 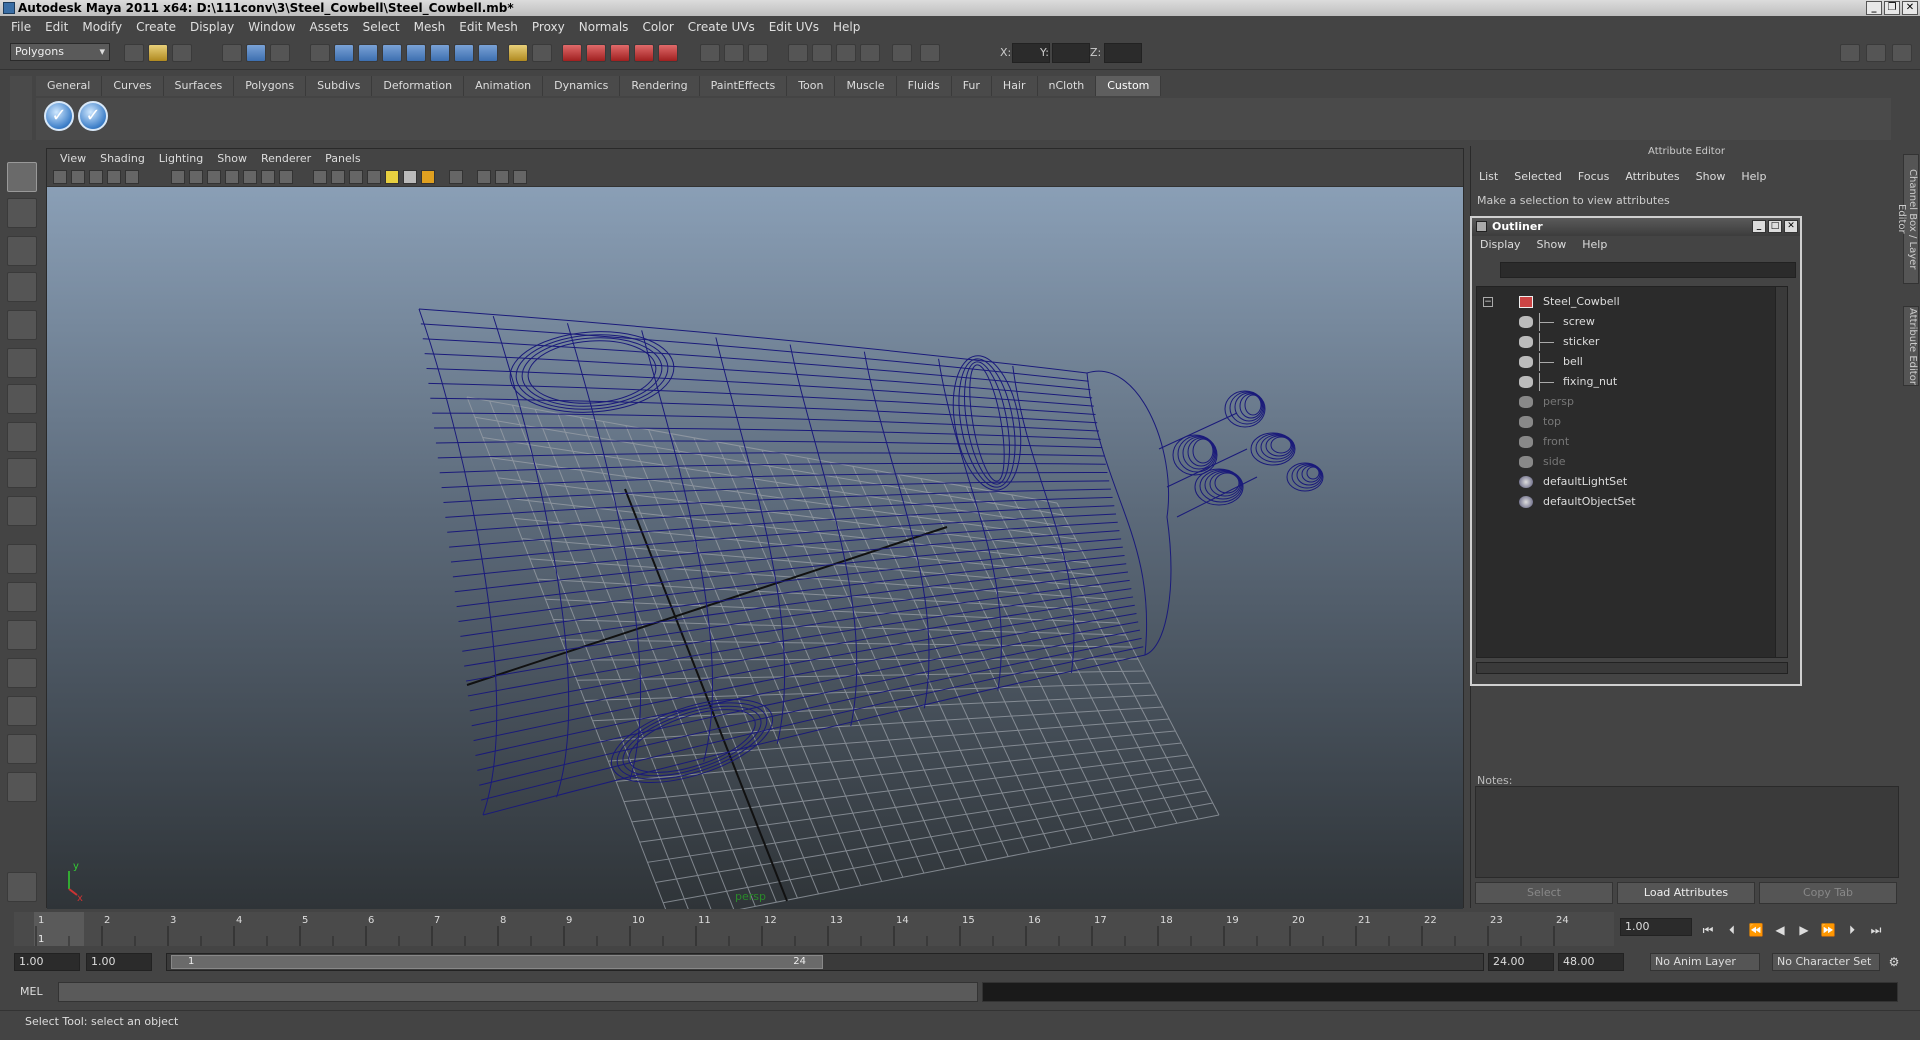 What do you see at coordinates (1804, 930) in the screenshot?
I see `play-forwards-icon: ▶` at bounding box center [1804, 930].